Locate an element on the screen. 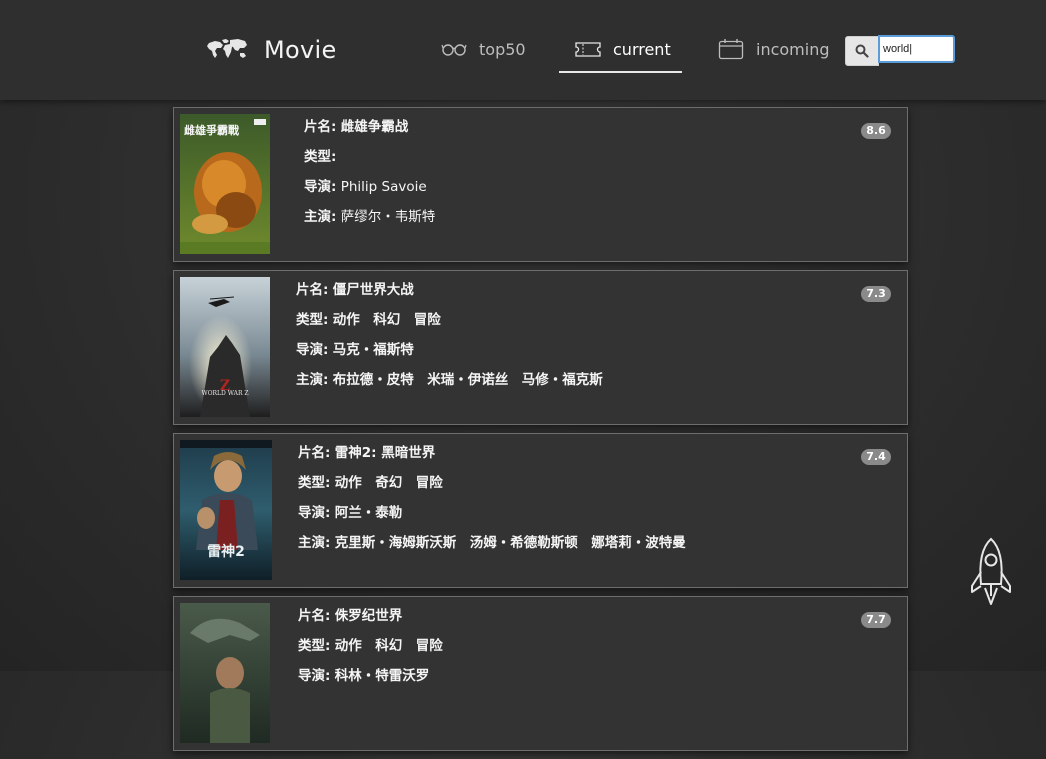 This screenshot has width=1046, height=759. movie-title-row: 片名: 雌雄争霸战 is located at coordinates (369, 133).